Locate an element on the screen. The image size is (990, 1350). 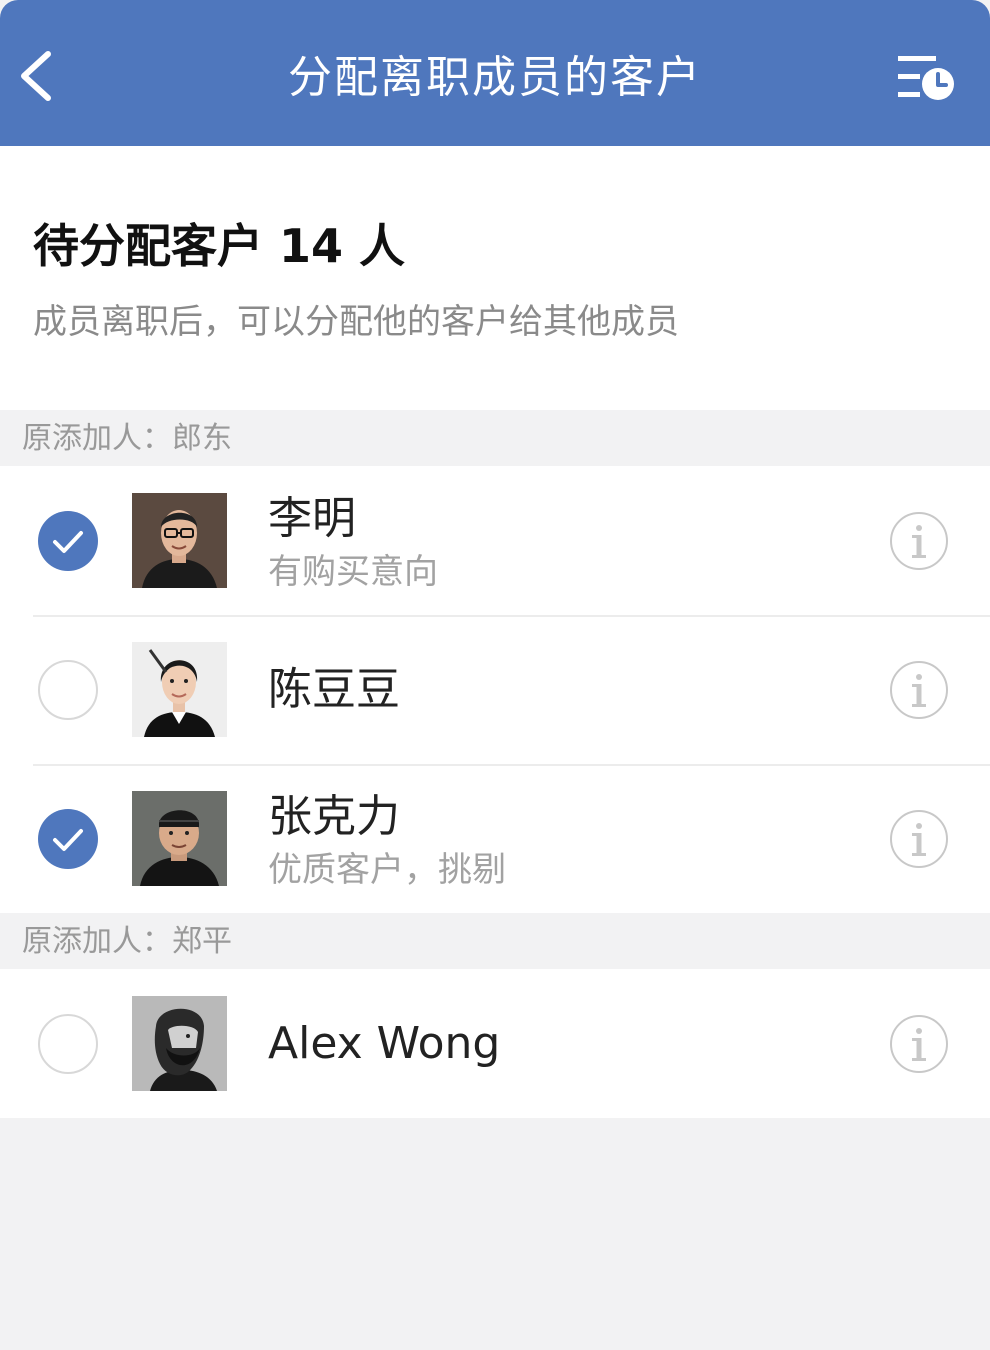
nav-bar: 分配离职成员的客户 is located at coordinates (495, 73).